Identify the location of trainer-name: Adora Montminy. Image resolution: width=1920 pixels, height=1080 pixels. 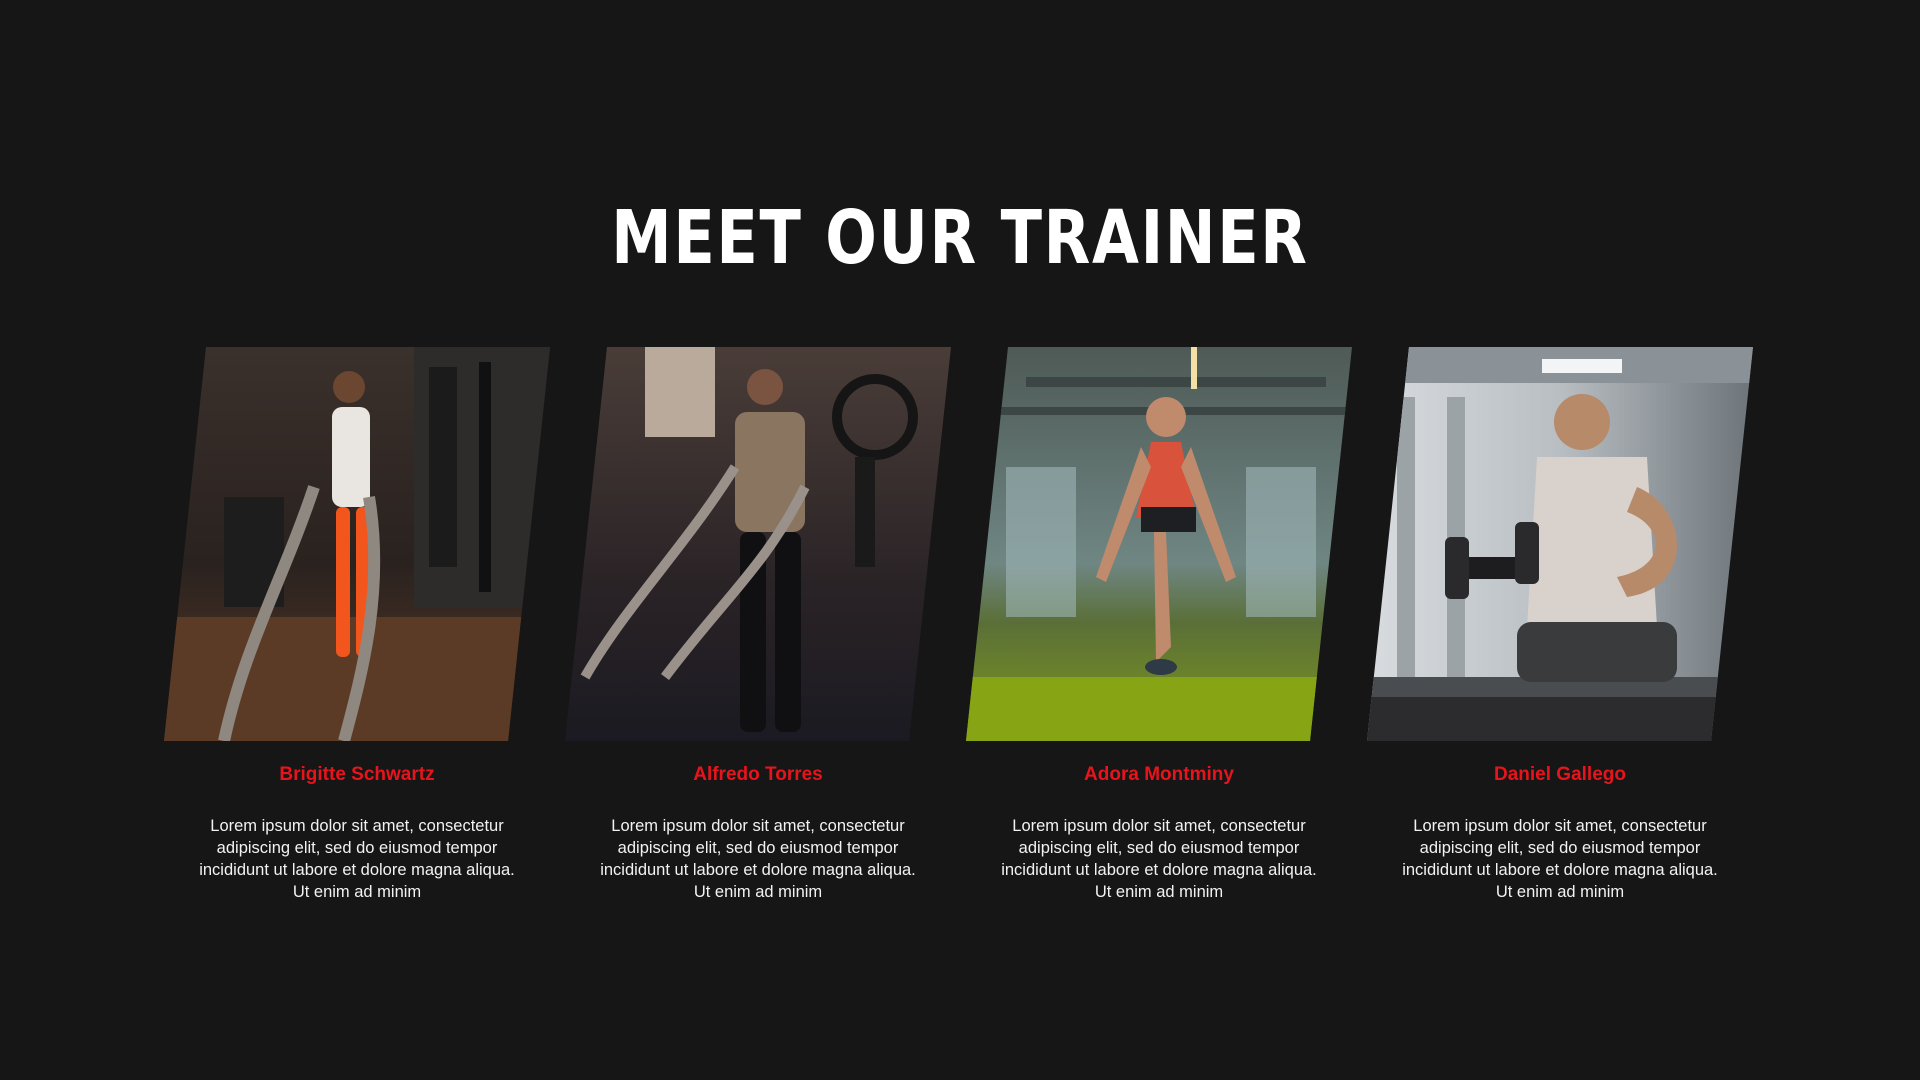
(1159, 774).